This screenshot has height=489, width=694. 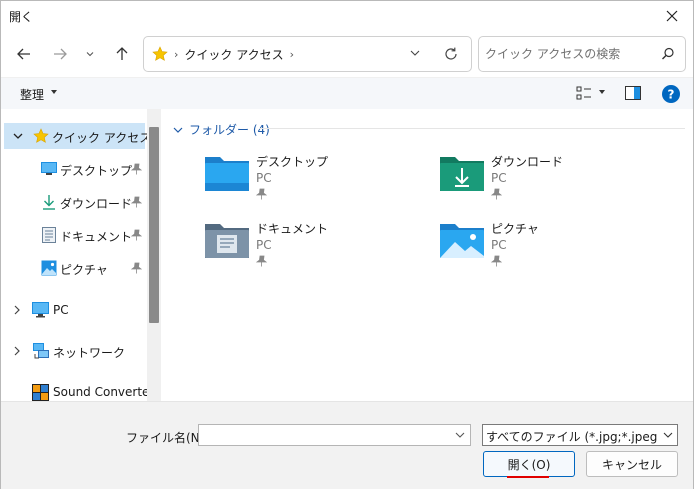 What do you see at coordinates (307, 54) in the screenshot?
I see `address-bar: › クイック アクセス ›` at bounding box center [307, 54].